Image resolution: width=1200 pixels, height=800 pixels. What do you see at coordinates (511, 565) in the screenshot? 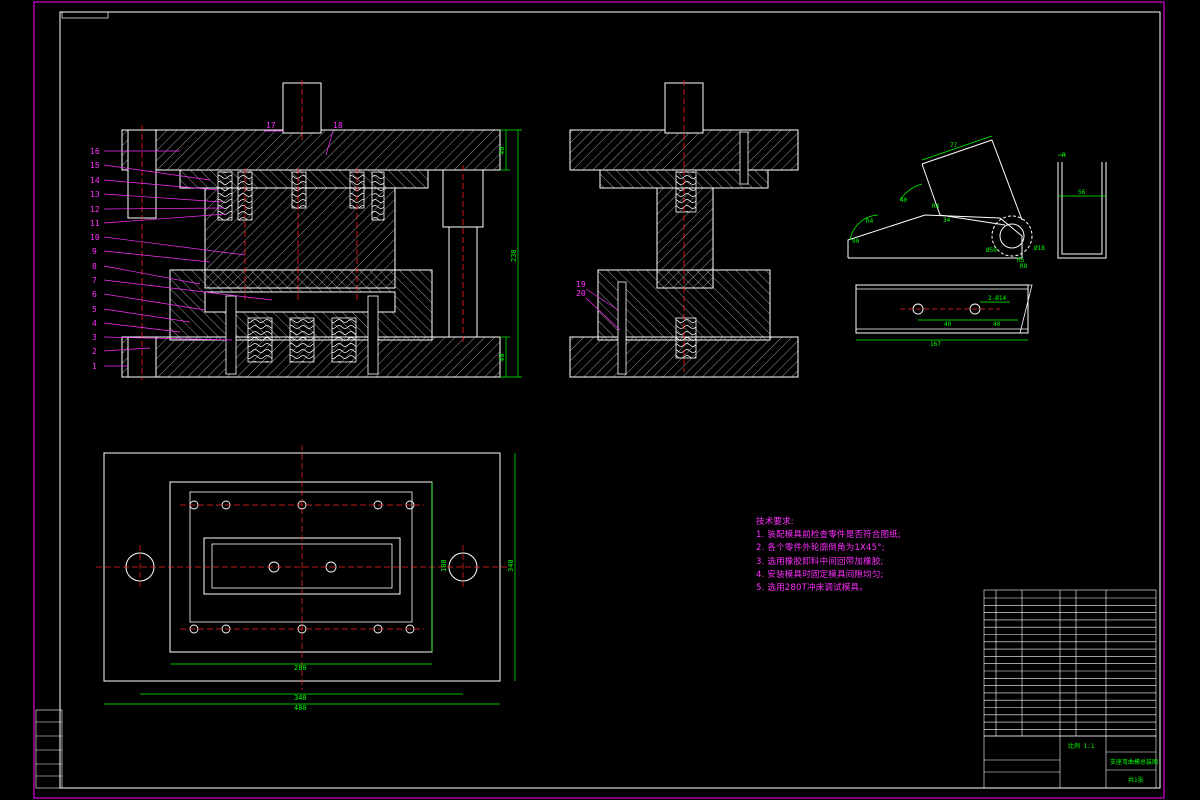
I see `plan-dim-340h: 340` at bounding box center [511, 565].